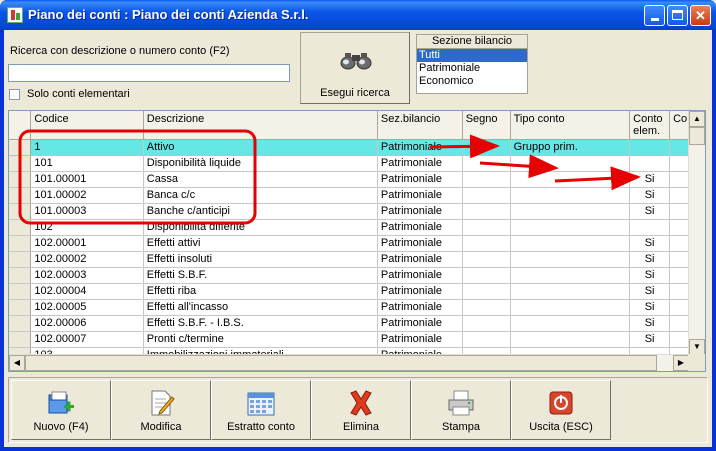 Image resolution: width=716 pixels, height=451 pixels. I want to click on grid-horizontal-scrollbar: ◀ ▶, so click(349, 362).